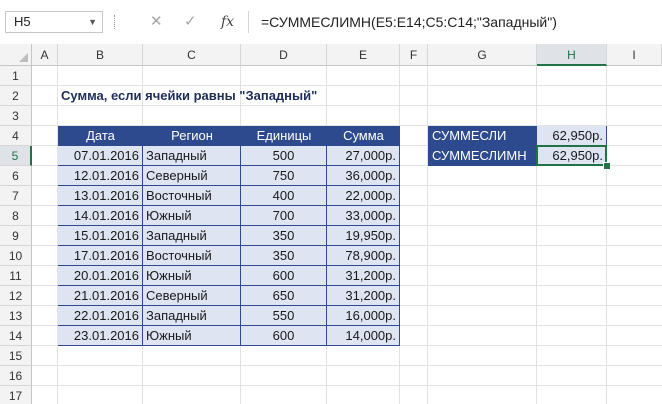 This screenshot has width=662, height=404. What do you see at coordinates (115, 22) in the screenshot?
I see `formula-bar-grip` at bounding box center [115, 22].